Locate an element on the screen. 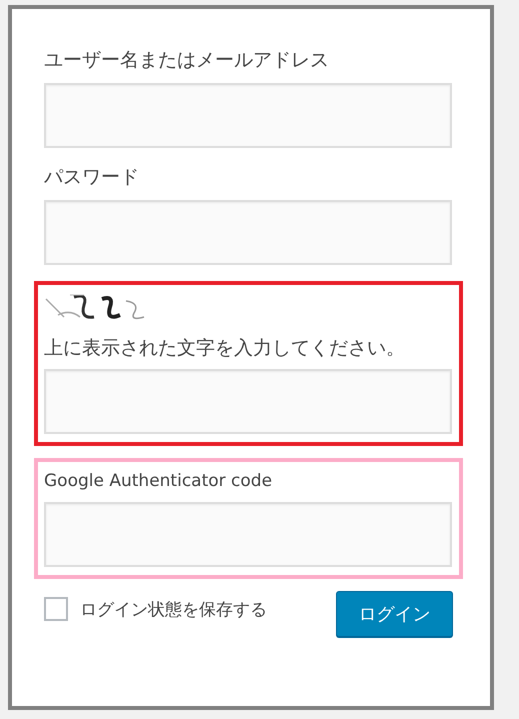 Image resolution: width=519 pixels, height=719 pixels. checkbox-label: ログイン状態を保存する is located at coordinates (173, 609).